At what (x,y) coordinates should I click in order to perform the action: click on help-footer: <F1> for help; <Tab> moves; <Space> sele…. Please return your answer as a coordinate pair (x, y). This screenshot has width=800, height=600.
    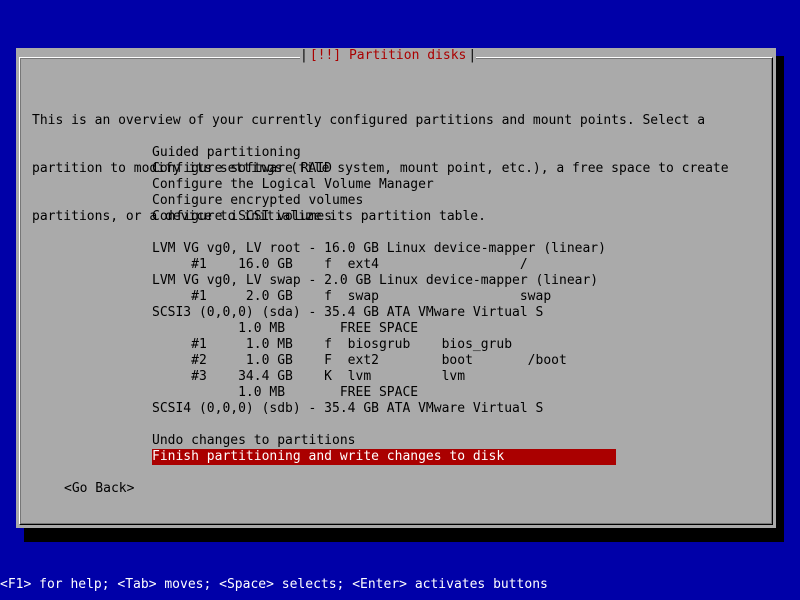
    Looking at the image, I should click on (274, 584).